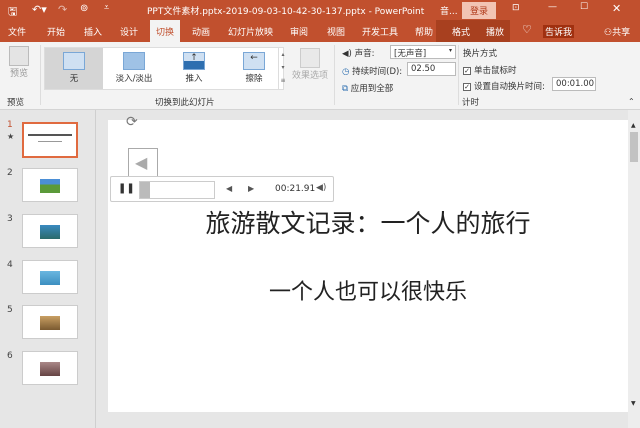  What do you see at coordinates (74, 61) in the screenshot?
I see `none-icon` at bounding box center [74, 61].